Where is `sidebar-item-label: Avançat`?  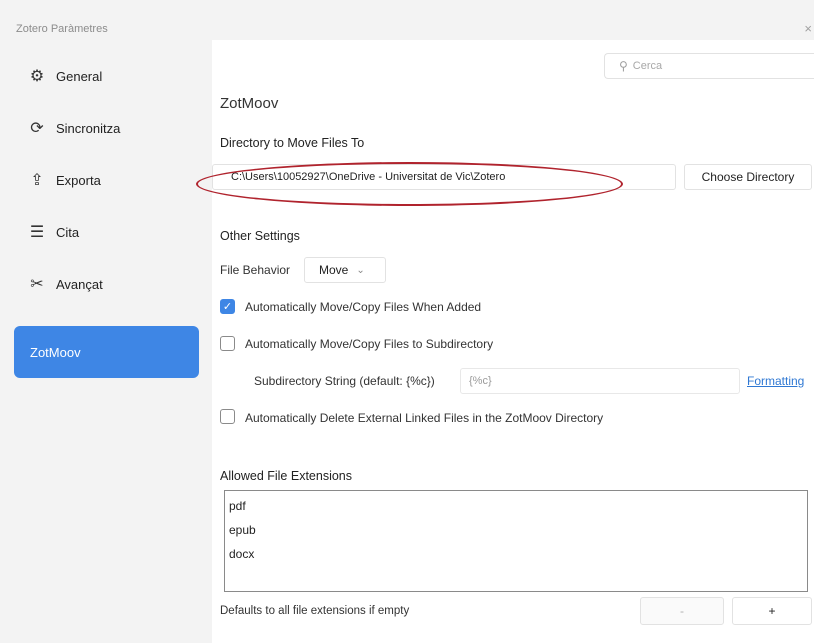
sidebar-item-label: Avançat is located at coordinates (79, 284).